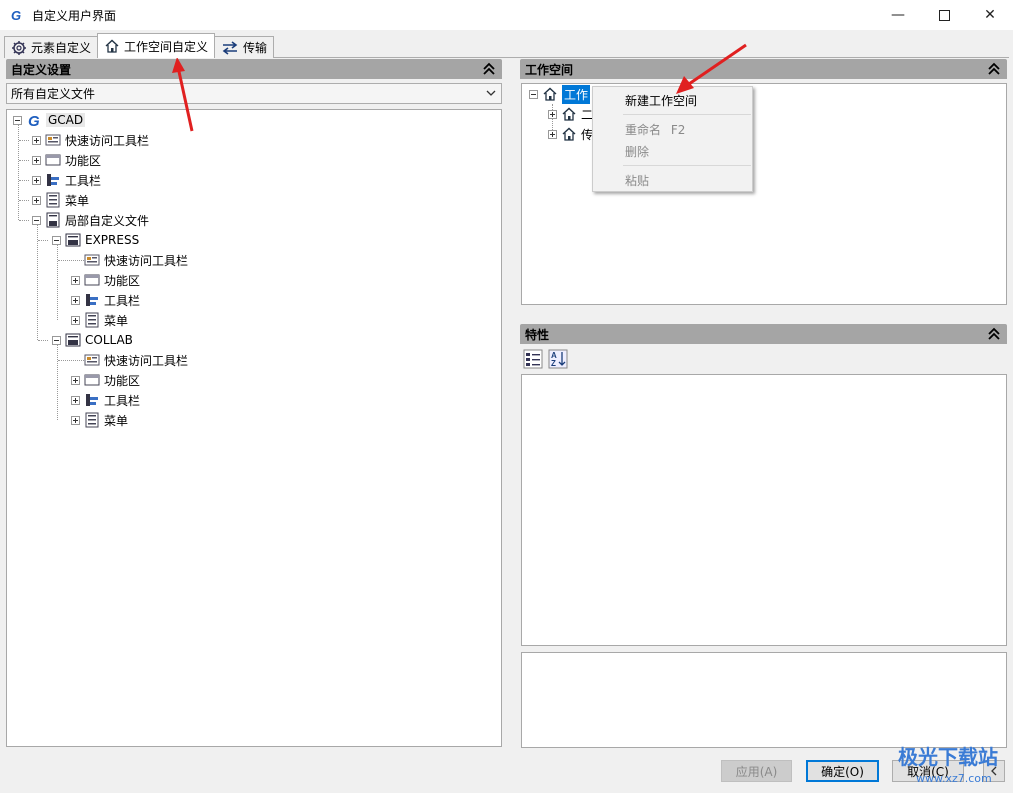  Describe the element at coordinates (112, 240) in the screenshot. I see `tree-node-label: EXPRESS` at that location.